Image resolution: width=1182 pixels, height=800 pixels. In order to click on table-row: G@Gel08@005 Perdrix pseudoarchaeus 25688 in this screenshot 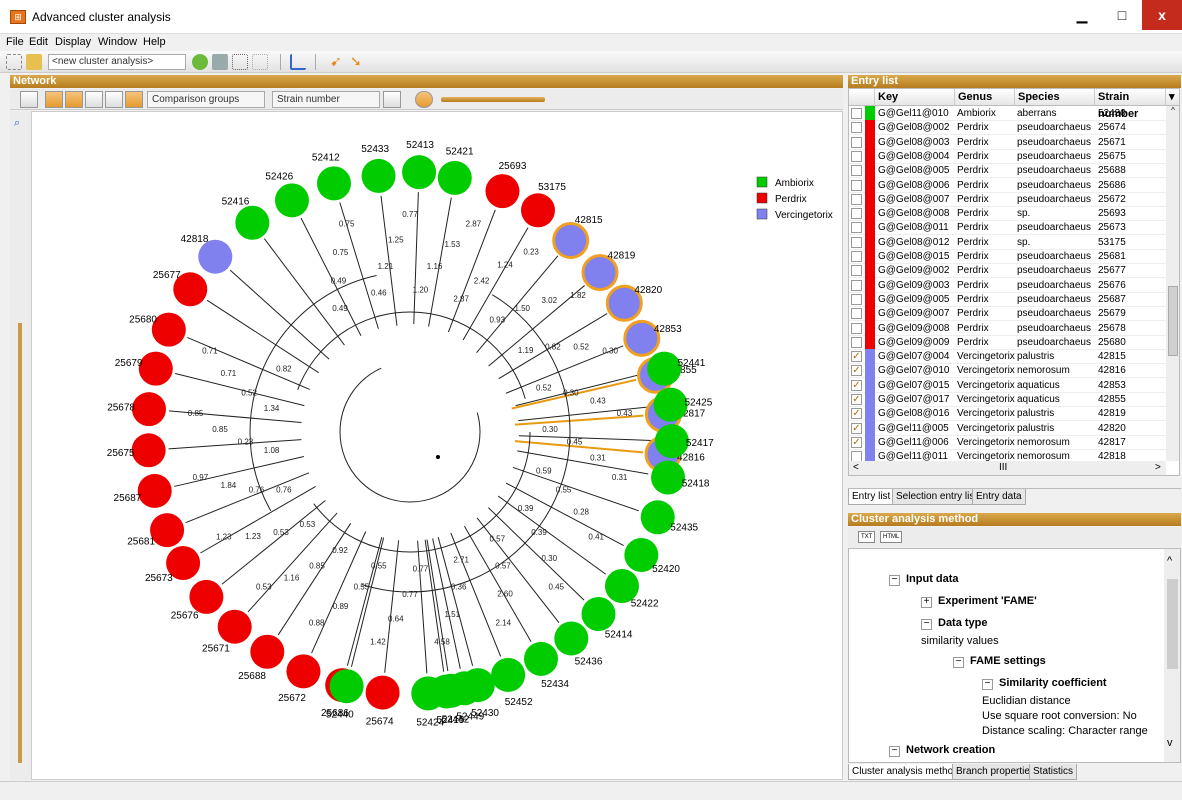, I will do `click(1007, 171)`.